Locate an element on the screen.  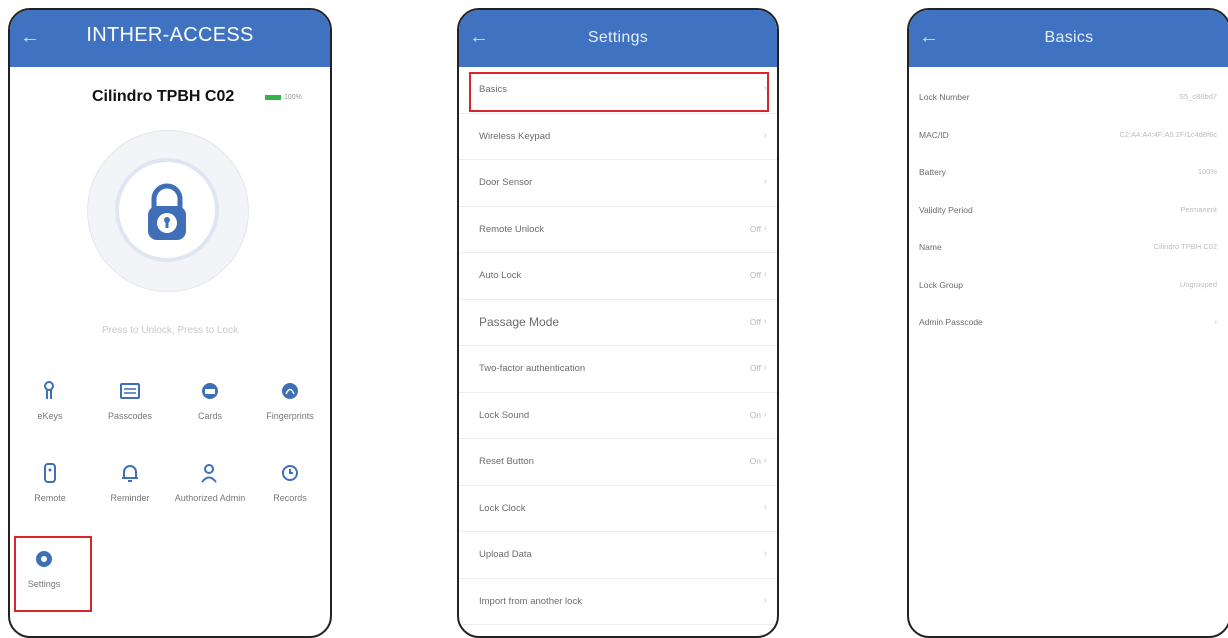
user-icon is located at coordinates (209, 473).